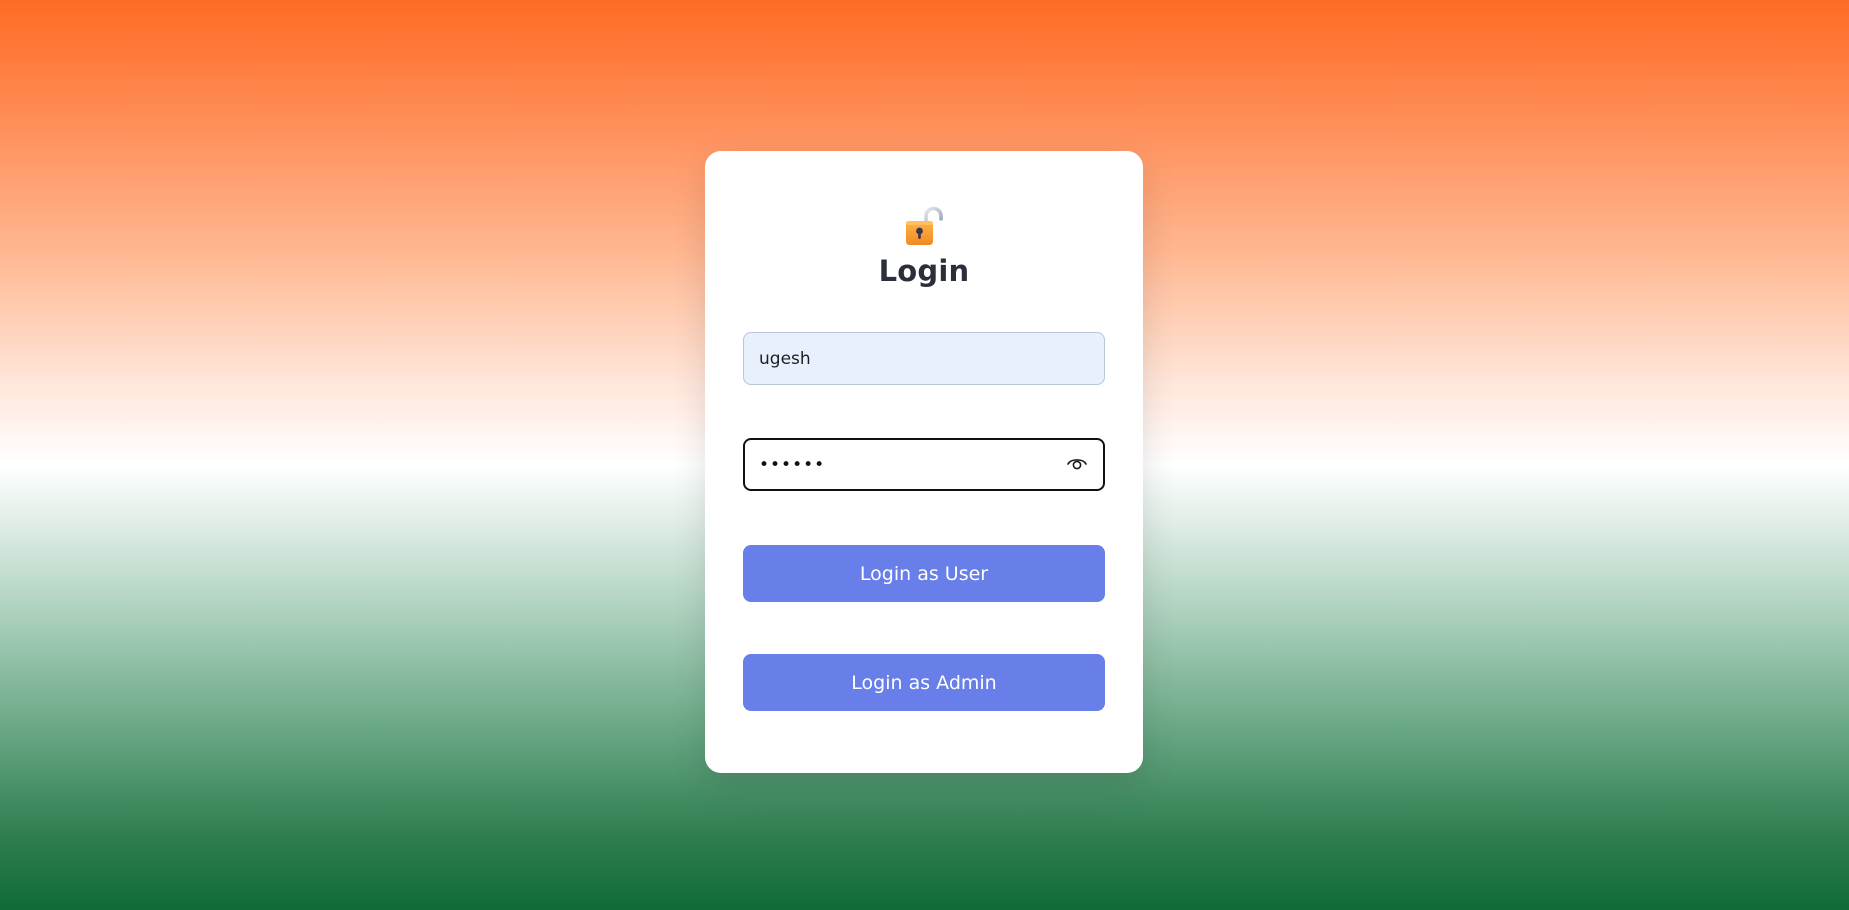  I want to click on unlocked-padlock-icon, so click(924, 225).